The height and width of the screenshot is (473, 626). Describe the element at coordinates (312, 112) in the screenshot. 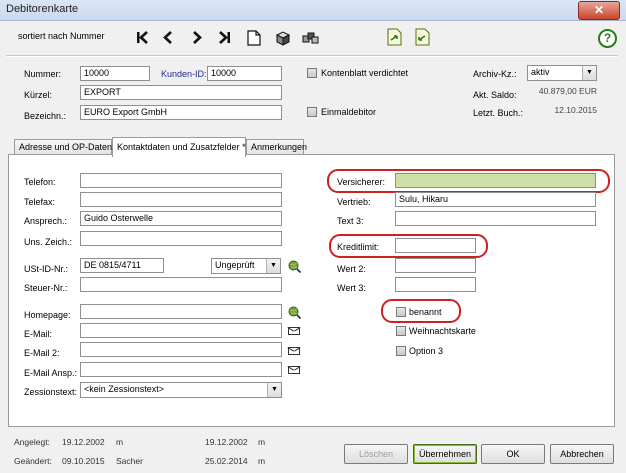

I see `einmaldebitor-checkbox` at that location.